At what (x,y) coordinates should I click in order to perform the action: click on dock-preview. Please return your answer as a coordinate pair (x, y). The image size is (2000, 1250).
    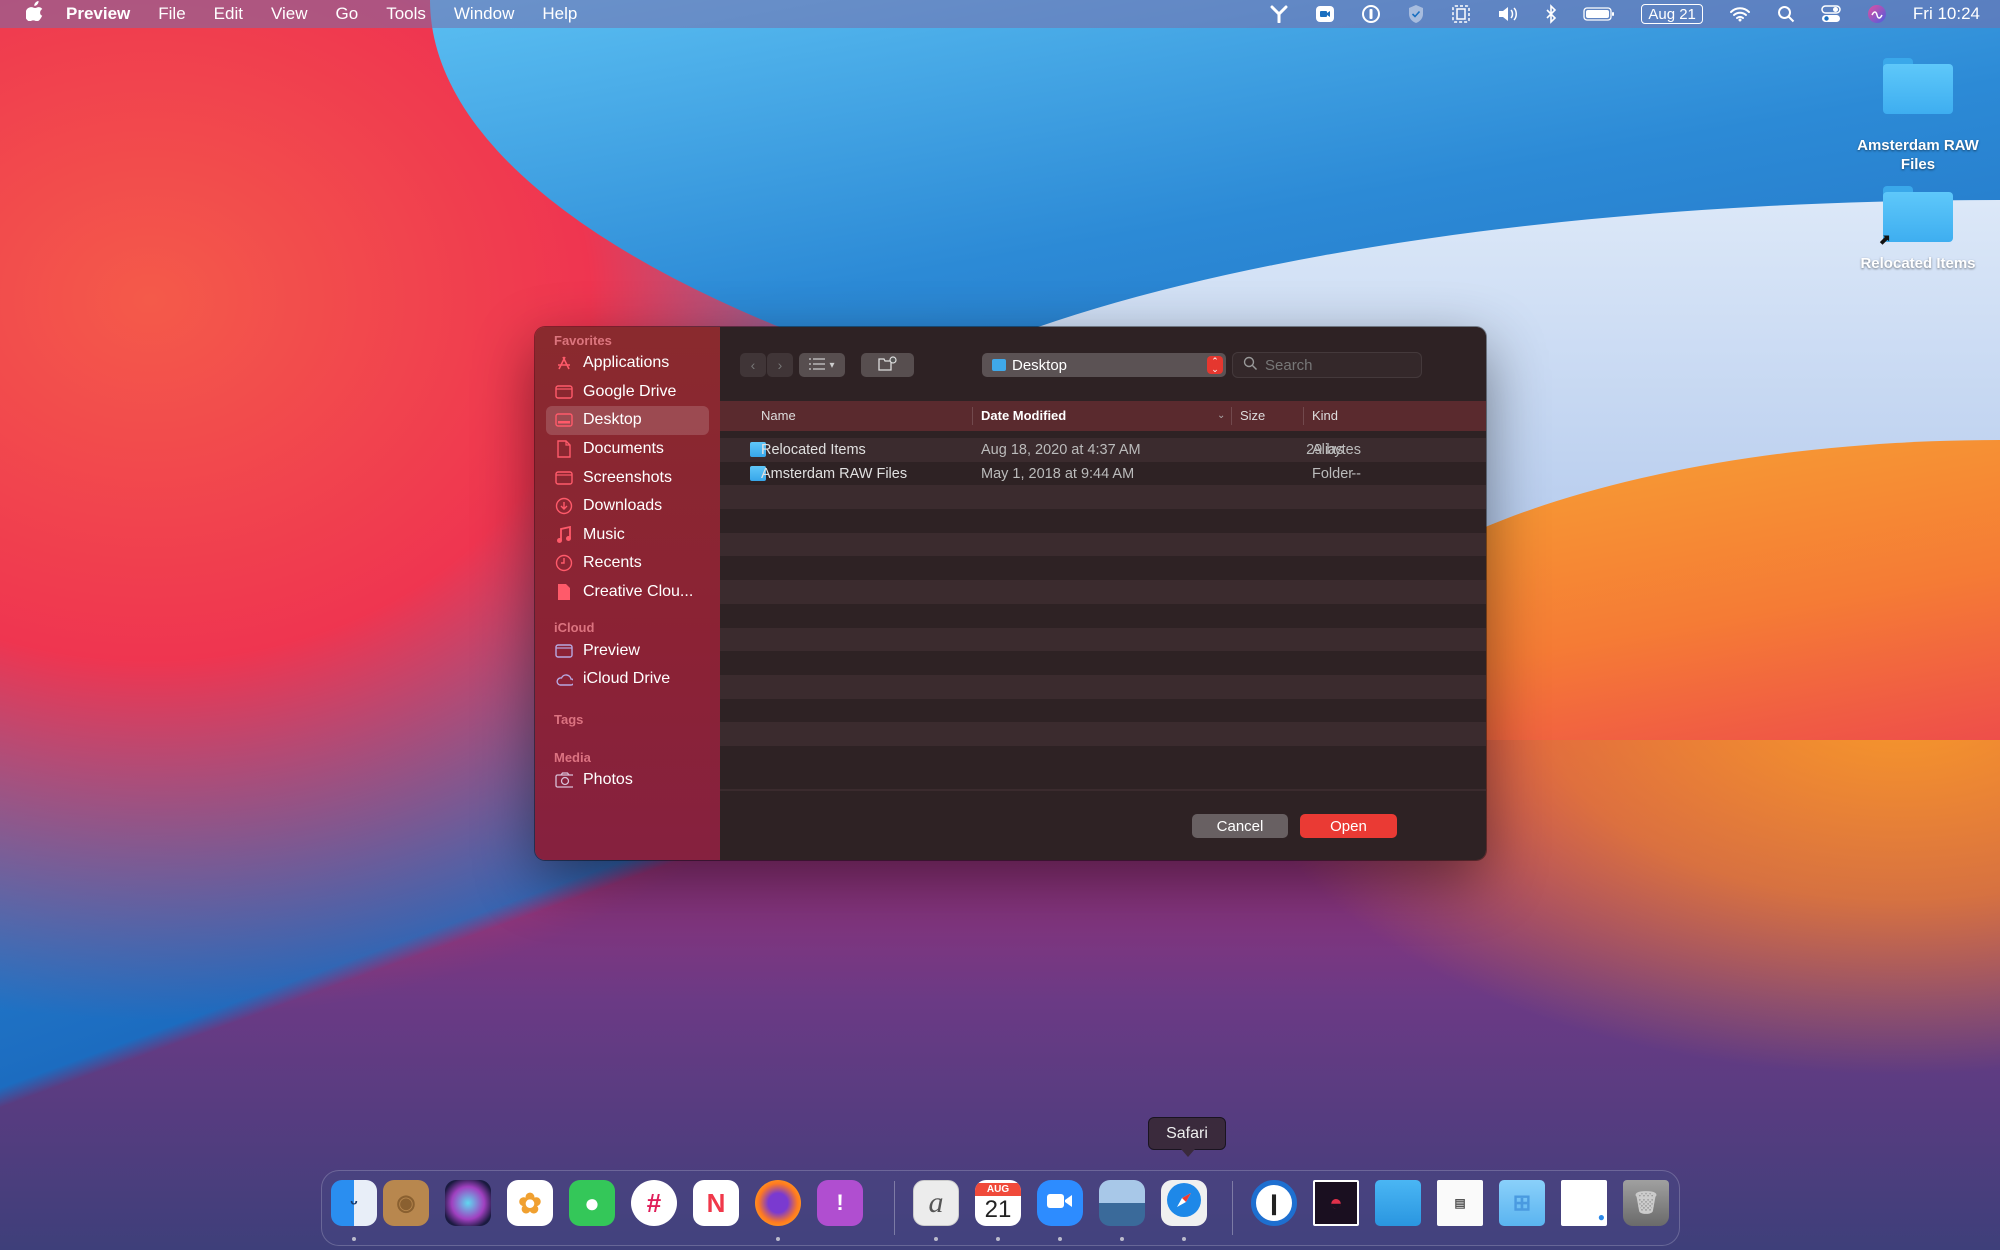
    Looking at the image, I should click on (1122, 1203).